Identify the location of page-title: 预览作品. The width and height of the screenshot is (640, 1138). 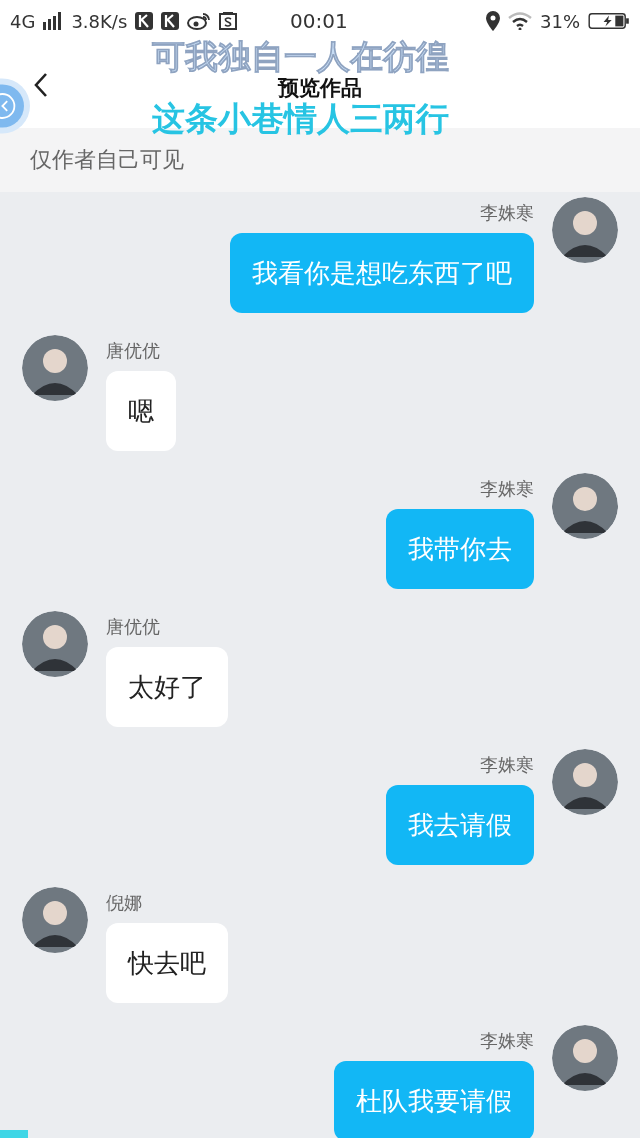
(320, 88).